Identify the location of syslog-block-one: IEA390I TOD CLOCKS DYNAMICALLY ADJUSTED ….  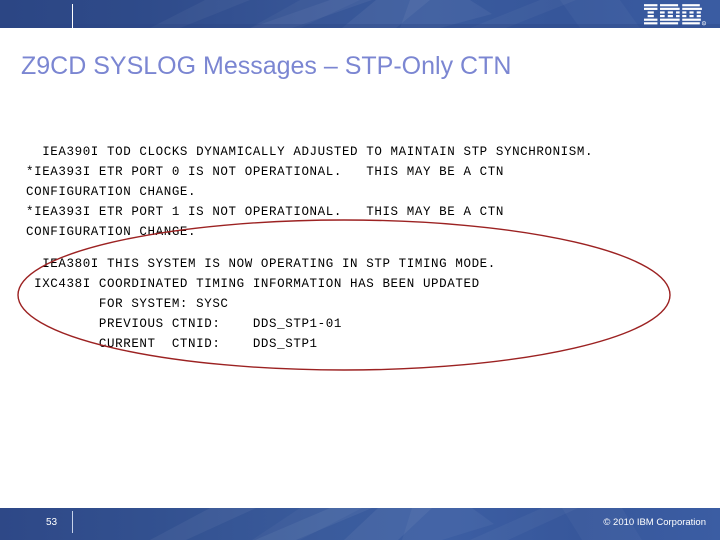
(310, 191).